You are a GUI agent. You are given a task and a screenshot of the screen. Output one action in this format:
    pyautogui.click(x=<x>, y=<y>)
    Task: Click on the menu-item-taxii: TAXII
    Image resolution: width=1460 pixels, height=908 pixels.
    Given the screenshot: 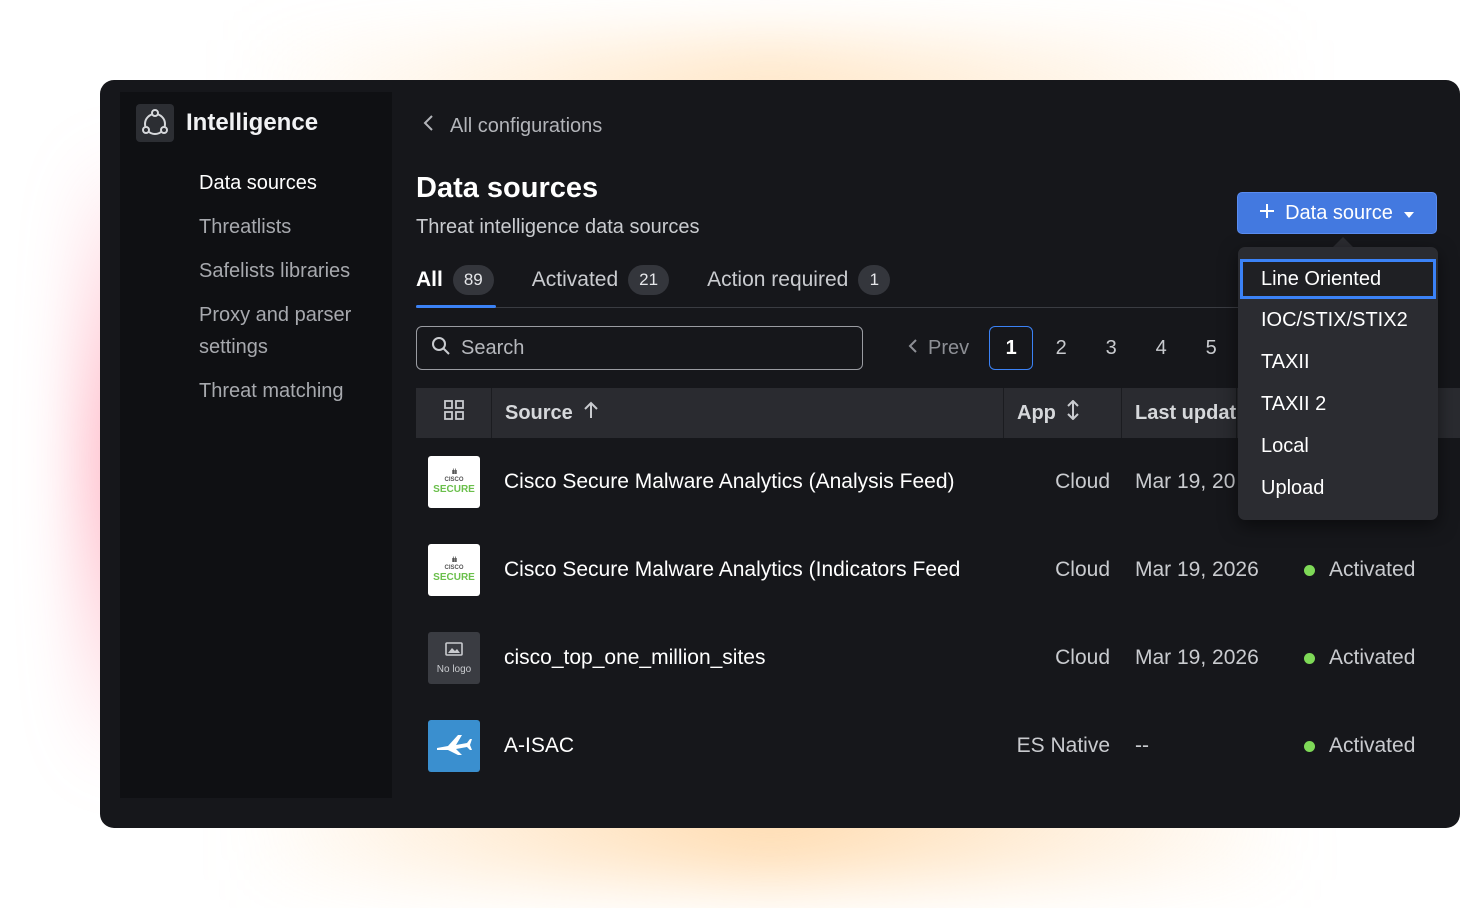 What is the action you would take?
    pyautogui.click(x=1338, y=362)
    